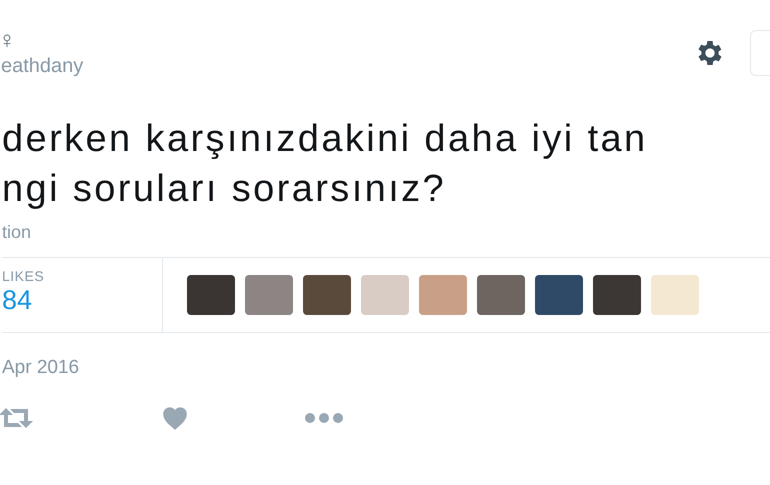 This screenshot has width=770, height=485. Describe the element at coordinates (82, 300) in the screenshot. I see `likes-count: 84` at that location.